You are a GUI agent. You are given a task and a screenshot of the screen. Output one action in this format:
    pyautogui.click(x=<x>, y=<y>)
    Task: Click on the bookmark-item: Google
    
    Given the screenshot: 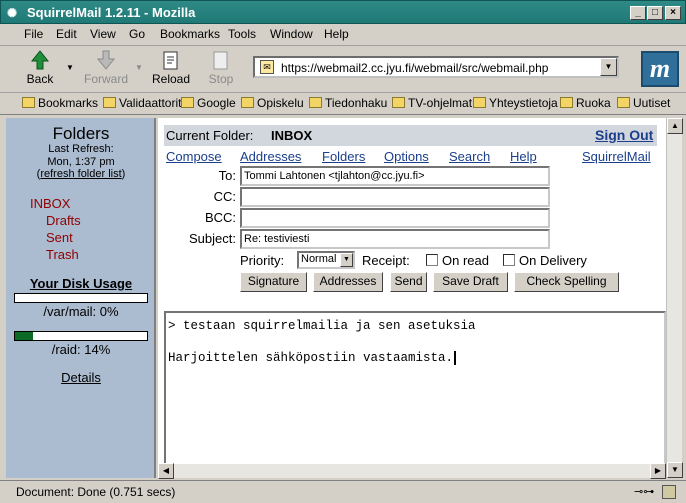 What is the action you would take?
    pyautogui.click(x=208, y=103)
    